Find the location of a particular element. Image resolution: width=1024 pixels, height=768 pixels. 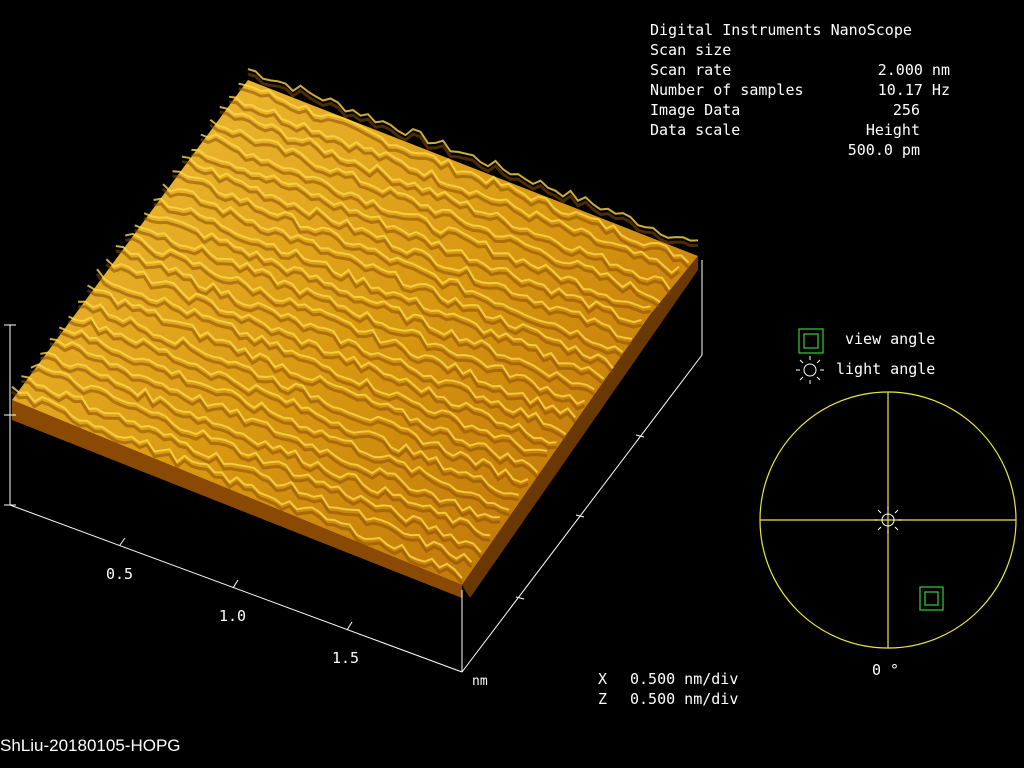

dial-view-square-icon is located at coordinates (931, 598).